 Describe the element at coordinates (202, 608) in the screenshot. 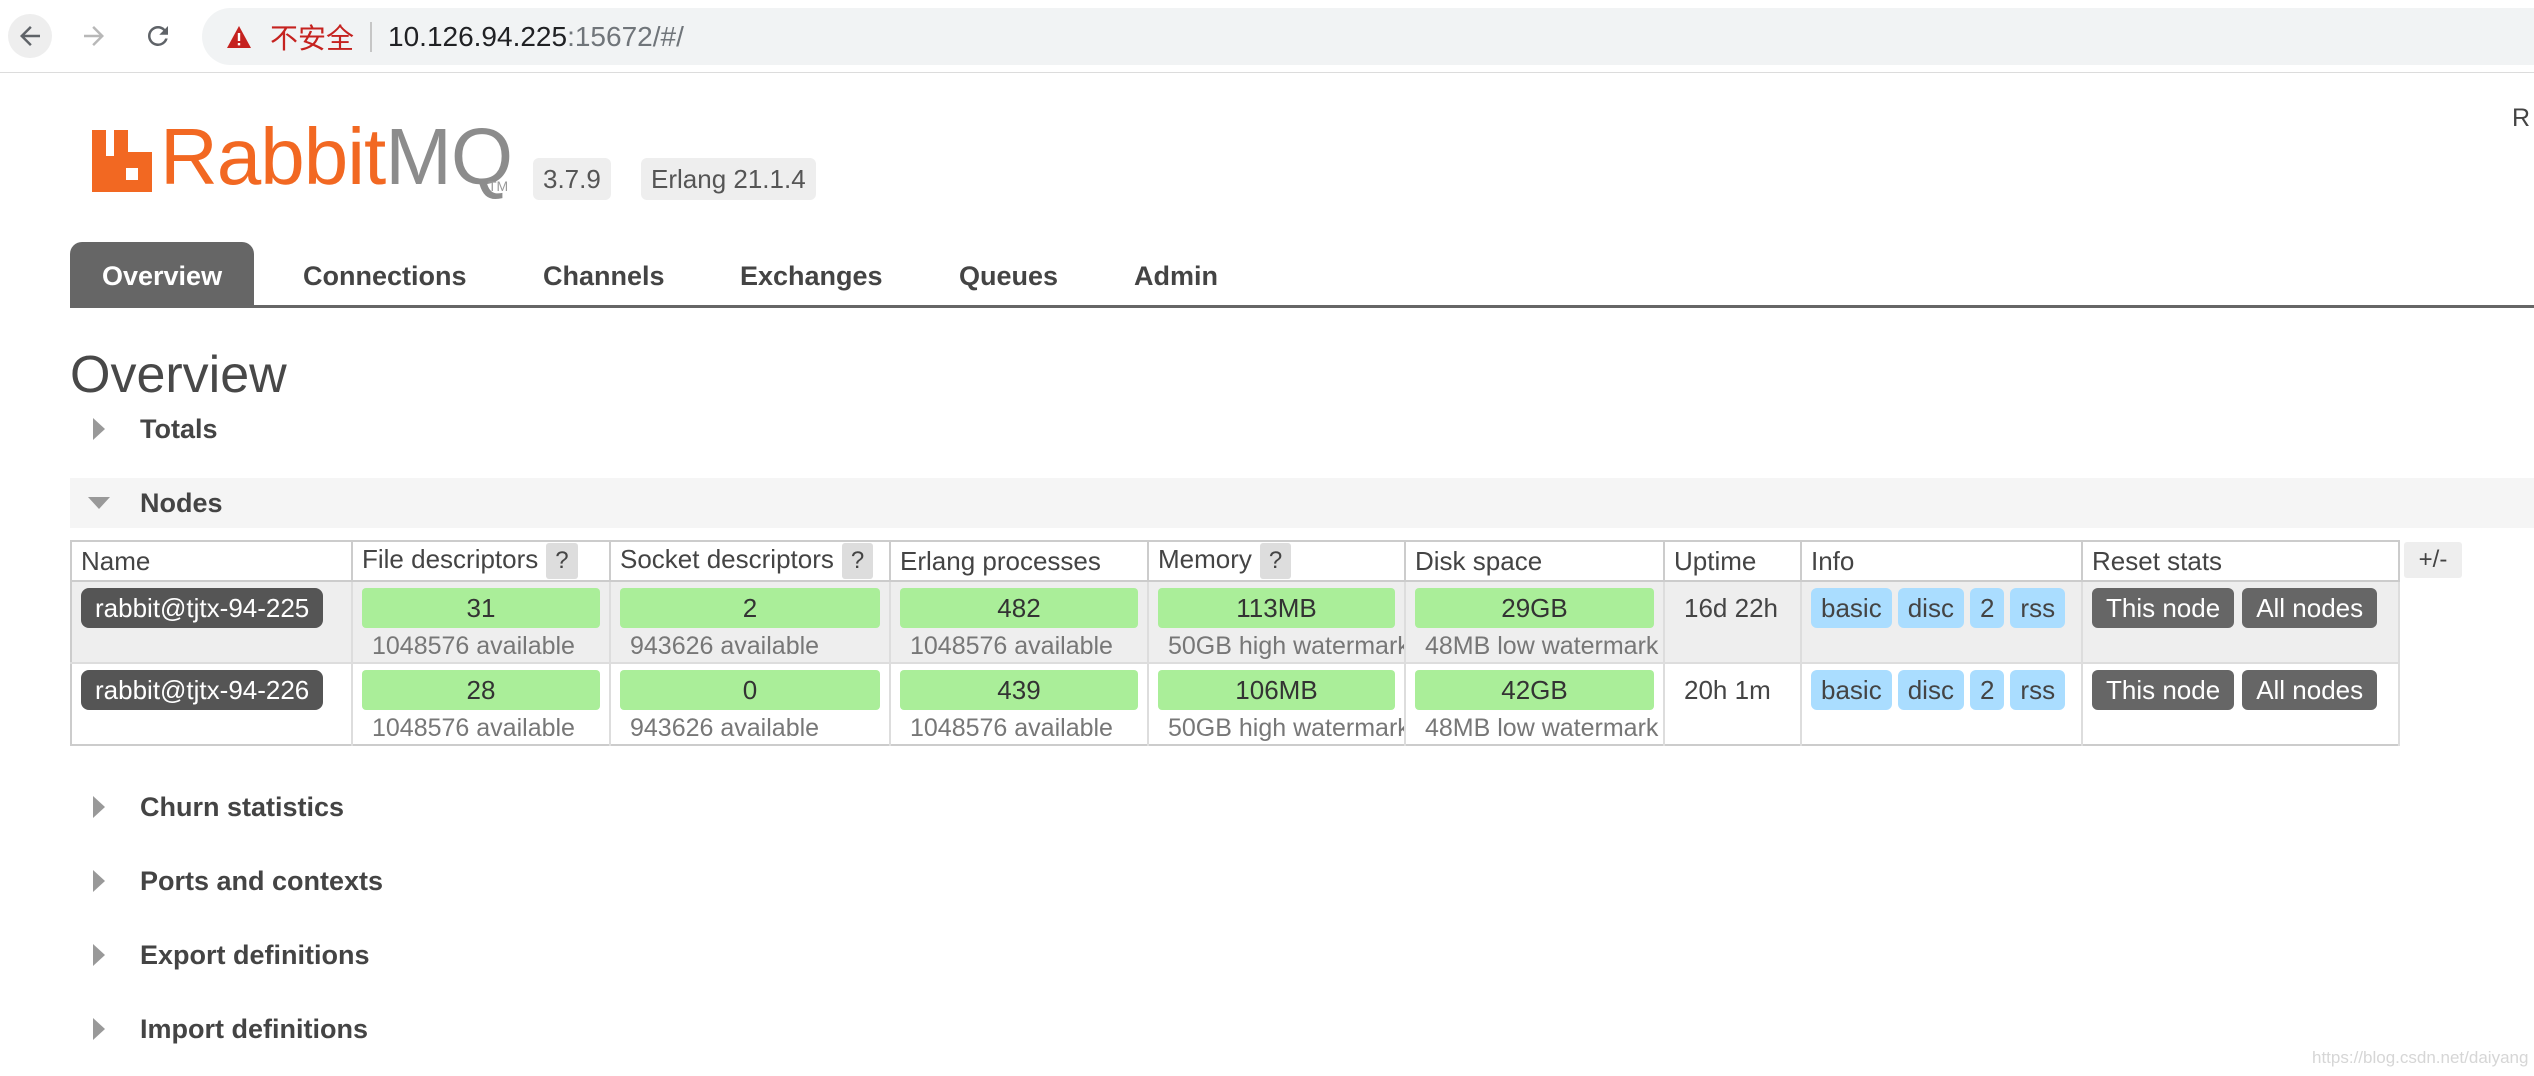

I see `node-name-link: rabbit@tjtx-94-225` at that location.